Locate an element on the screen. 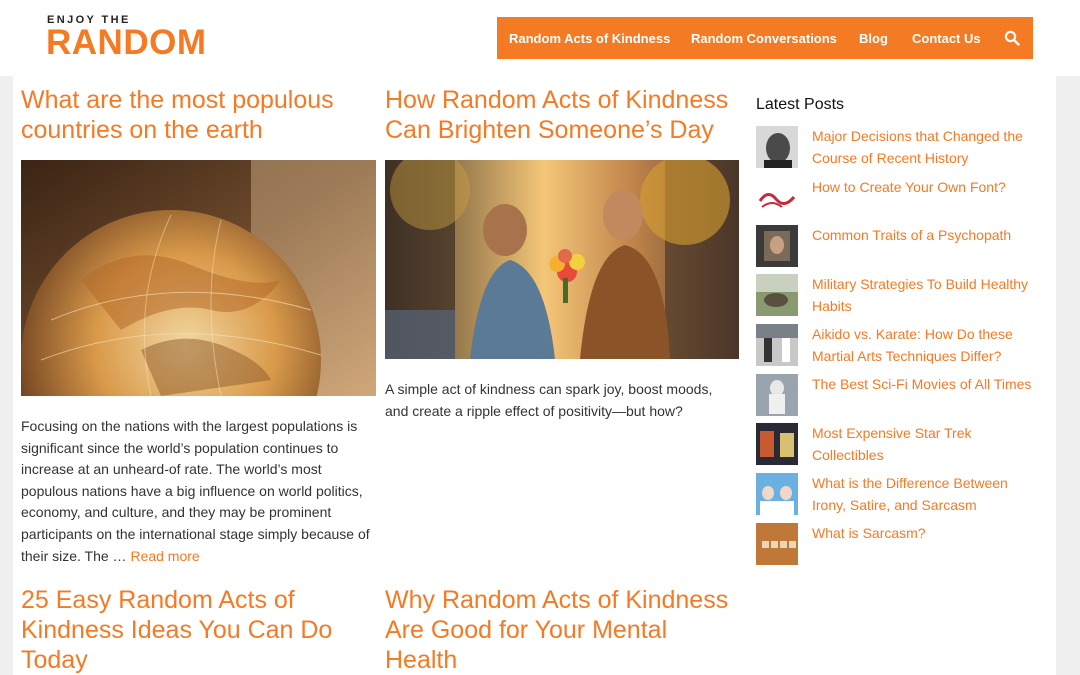 This screenshot has height=675, width=1080. read-more-link: Read more is located at coordinates (164, 556).